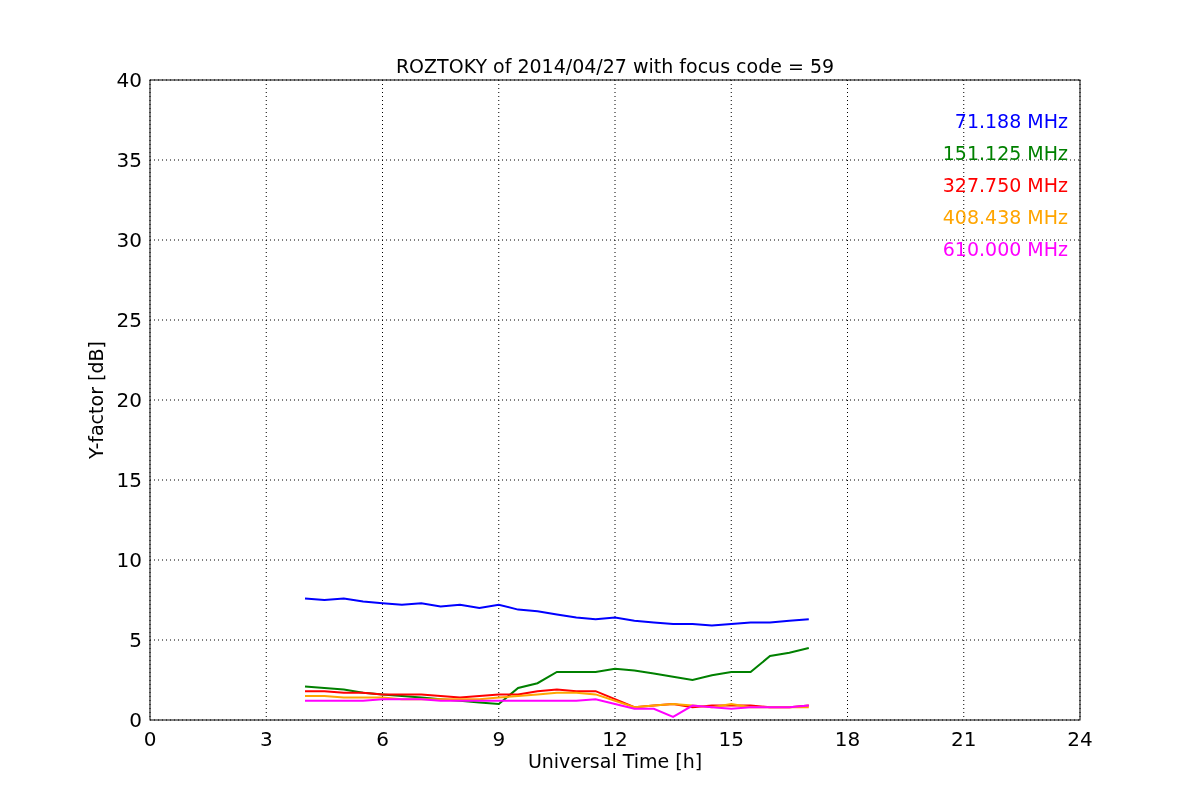  Describe the element at coordinates (1005, 185) in the screenshot. I see `legend-label: 327.750 MHz` at that location.